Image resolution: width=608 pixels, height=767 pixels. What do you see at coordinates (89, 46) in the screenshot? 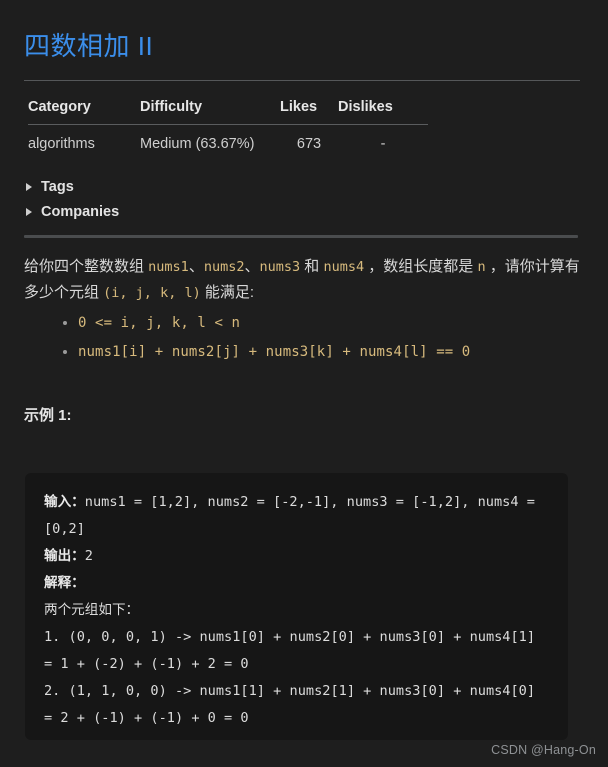
I see `page-title: 四数相加 II` at bounding box center [89, 46].